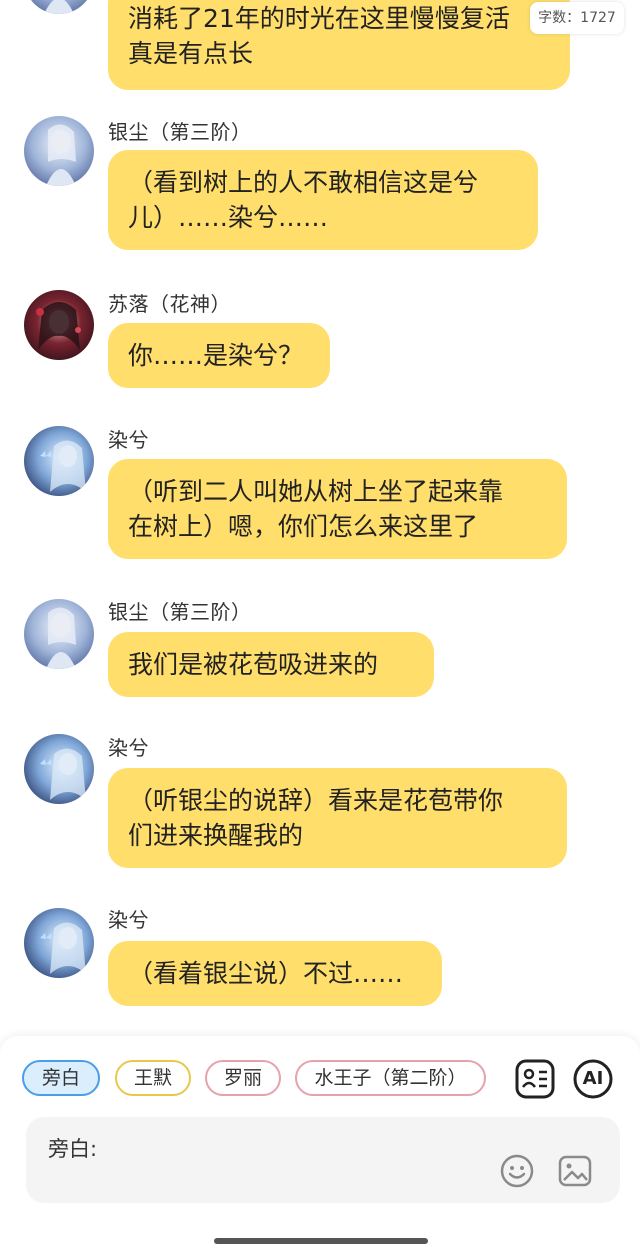 The height and width of the screenshot is (1257, 640). I want to click on message-line: （看到树上的人不敢相信这是兮, so click(303, 182).